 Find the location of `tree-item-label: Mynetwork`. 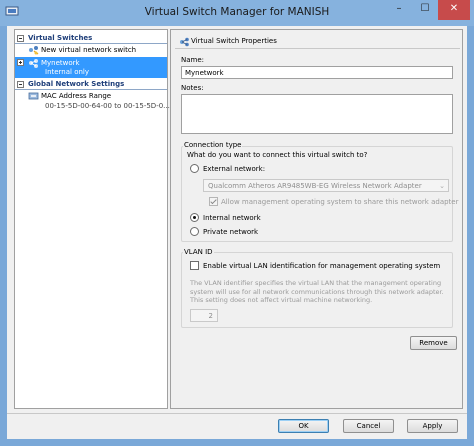

tree-item-label: Mynetwork is located at coordinates (60, 63).